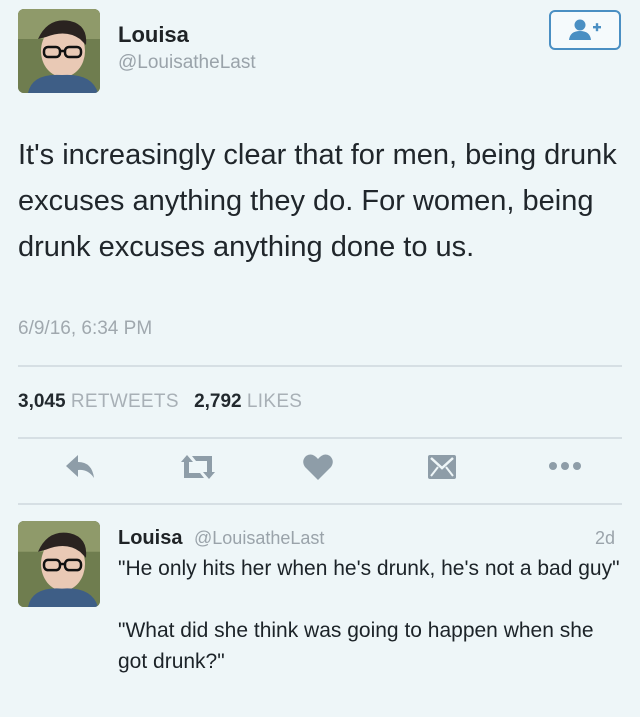  What do you see at coordinates (150, 538) in the screenshot?
I see `reply-author-name: Louisa` at bounding box center [150, 538].